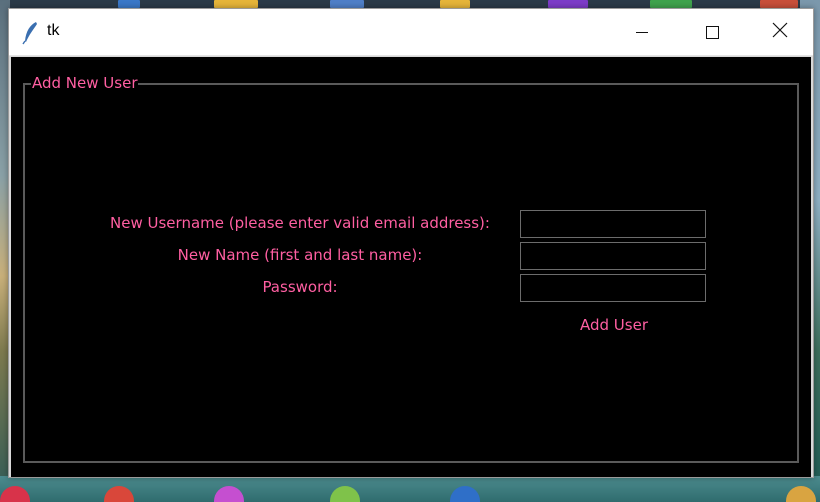 This screenshot has width=820, height=502. I want to click on maximize-icon, so click(712, 32).